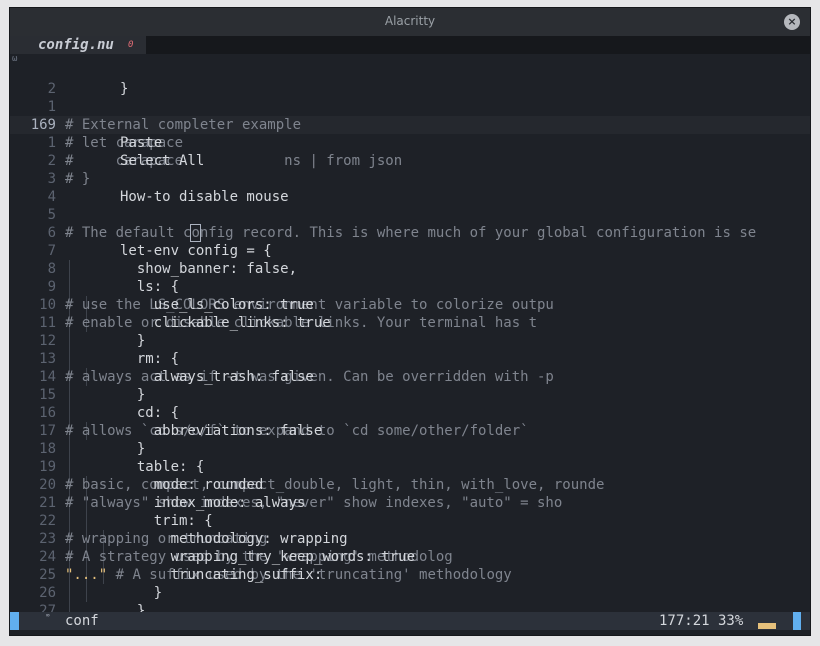 This screenshot has width=820, height=646. I want to click on line-number: 13, so click(47, 359).